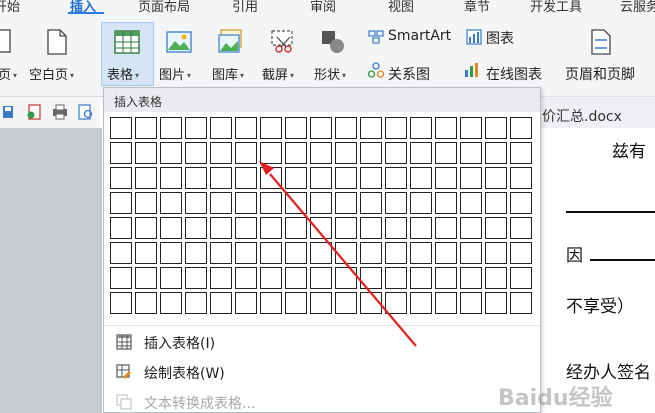  What do you see at coordinates (419, 36) in the screenshot?
I see `smartart-button: SmartArt` at bounding box center [419, 36].